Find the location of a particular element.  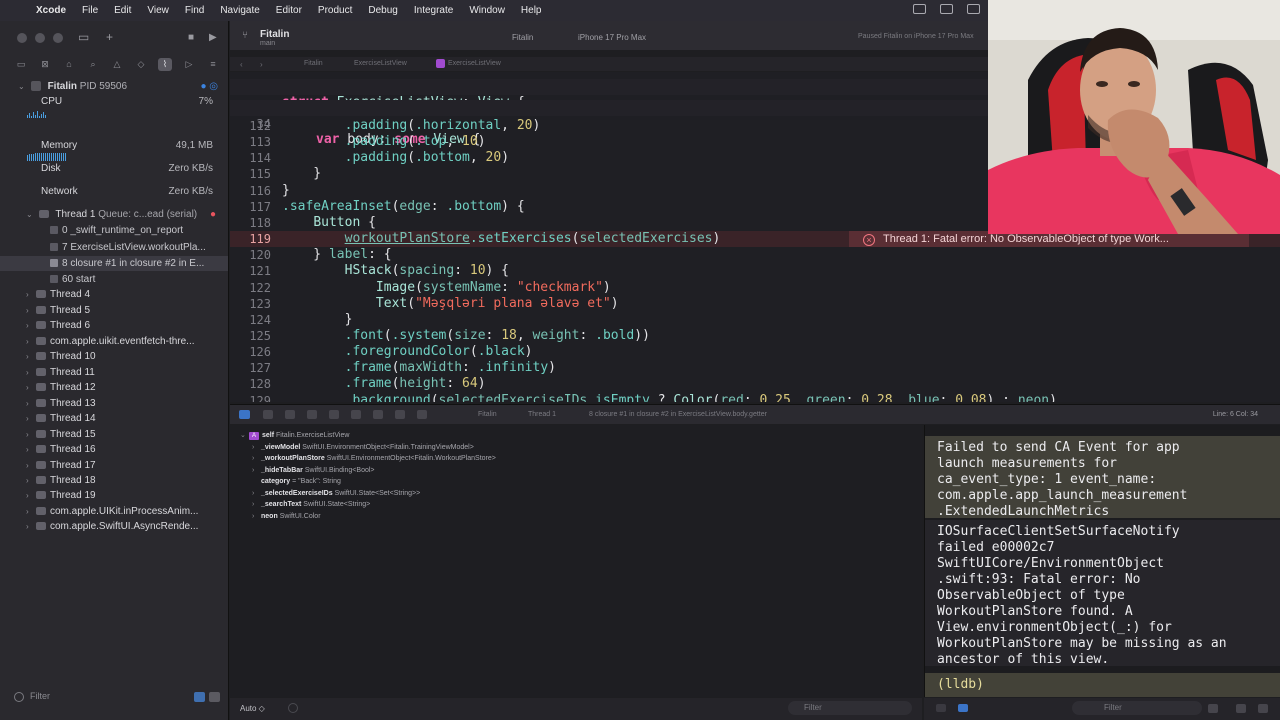

jumpbar-folder: ExerciseListView is located at coordinates (380, 63).